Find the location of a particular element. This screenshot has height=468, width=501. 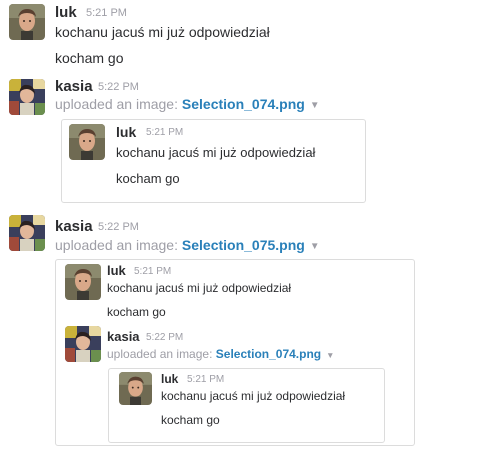

file-link: Selection_075.png is located at coordinates (243, 245).